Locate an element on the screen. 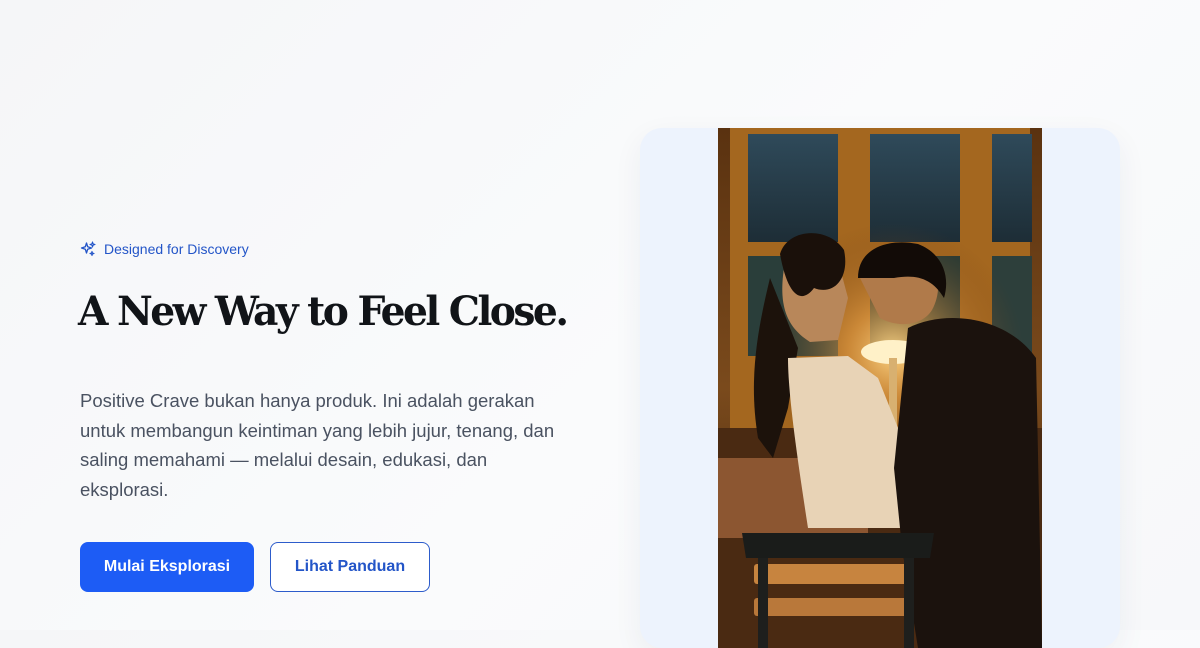 The width and height of the screenshot is (1200, 648). view-guide-label: Lihat Panduan is located at coordinates (350, 566).